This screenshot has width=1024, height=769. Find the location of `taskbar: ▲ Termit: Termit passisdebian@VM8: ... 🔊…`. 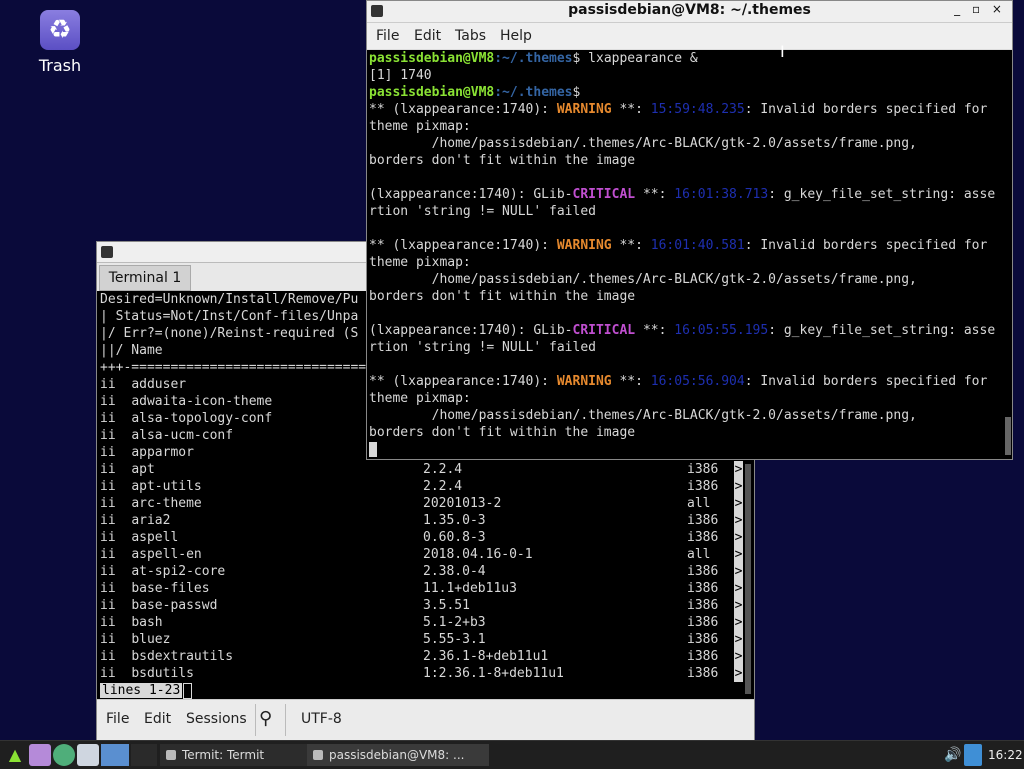

taskbar: ▲ Termit: Termit passisdebian@VM8: ... 🔊… is located at coordinates (512, 754).